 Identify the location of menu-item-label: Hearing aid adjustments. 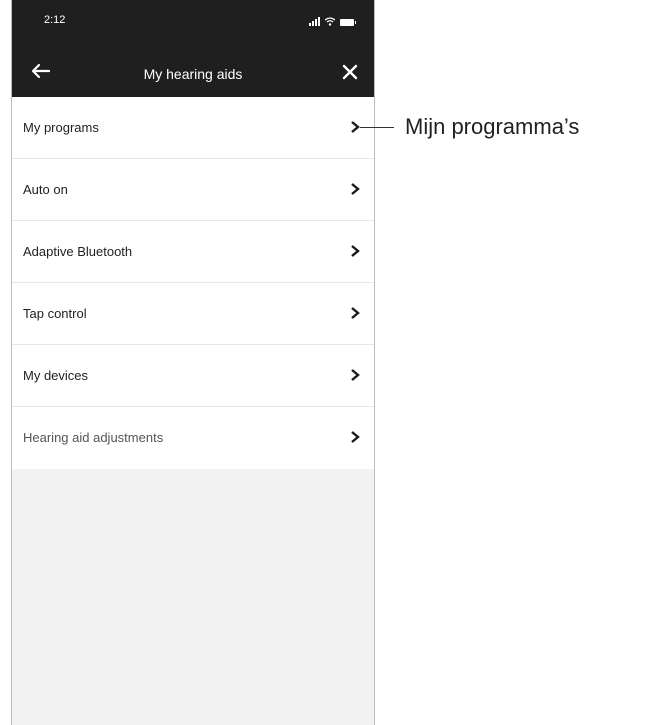
(93, 437).